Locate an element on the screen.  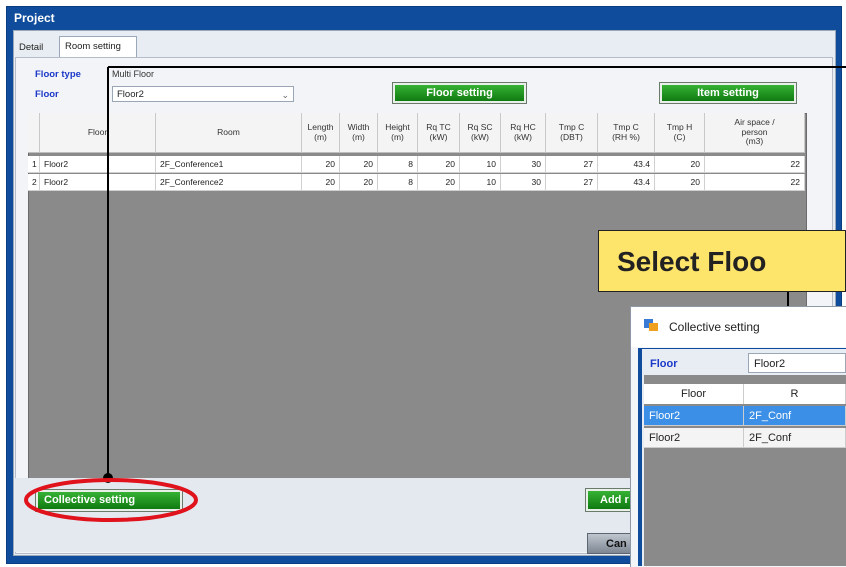
dialog-title: Collective setting is located at coordinates (738, 327).